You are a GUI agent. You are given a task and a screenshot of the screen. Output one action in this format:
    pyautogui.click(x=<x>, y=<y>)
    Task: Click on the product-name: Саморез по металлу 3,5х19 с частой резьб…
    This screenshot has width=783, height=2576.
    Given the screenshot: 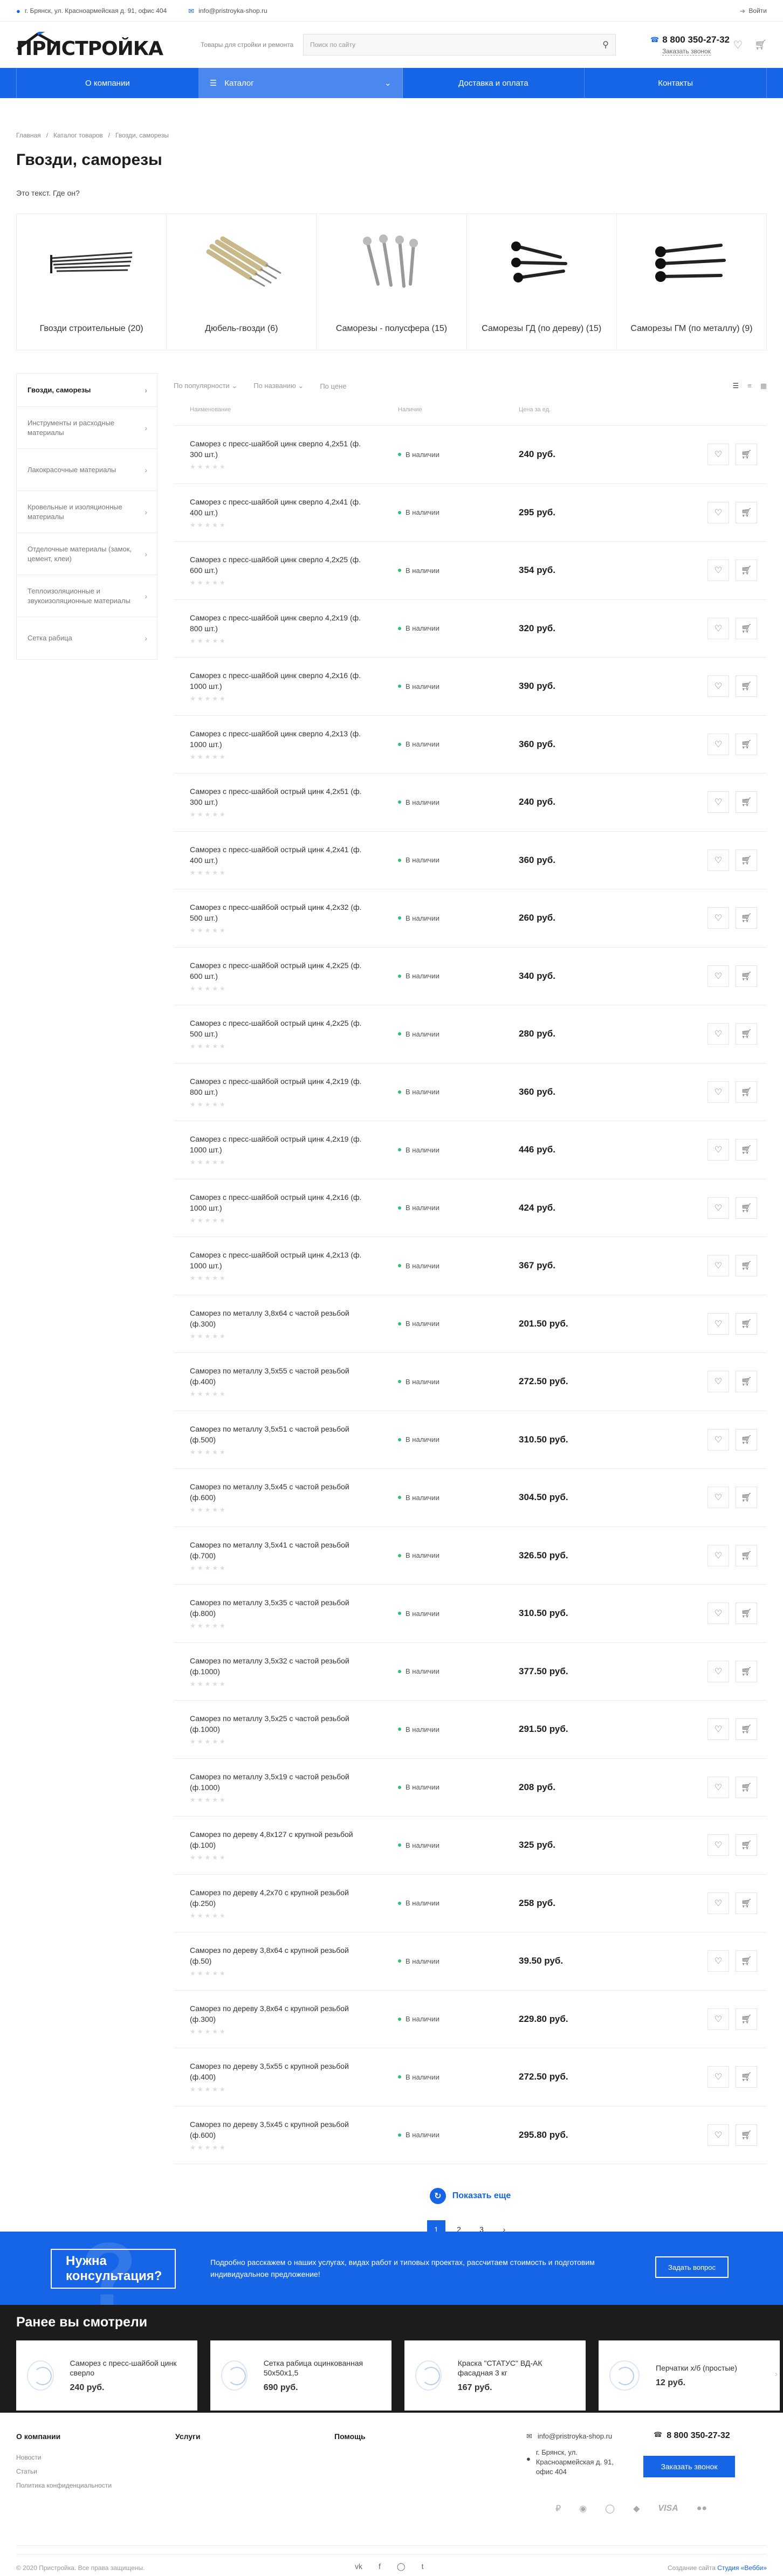 What is the action you would take?
    pyautogui.click(x=278, y=1782)
    